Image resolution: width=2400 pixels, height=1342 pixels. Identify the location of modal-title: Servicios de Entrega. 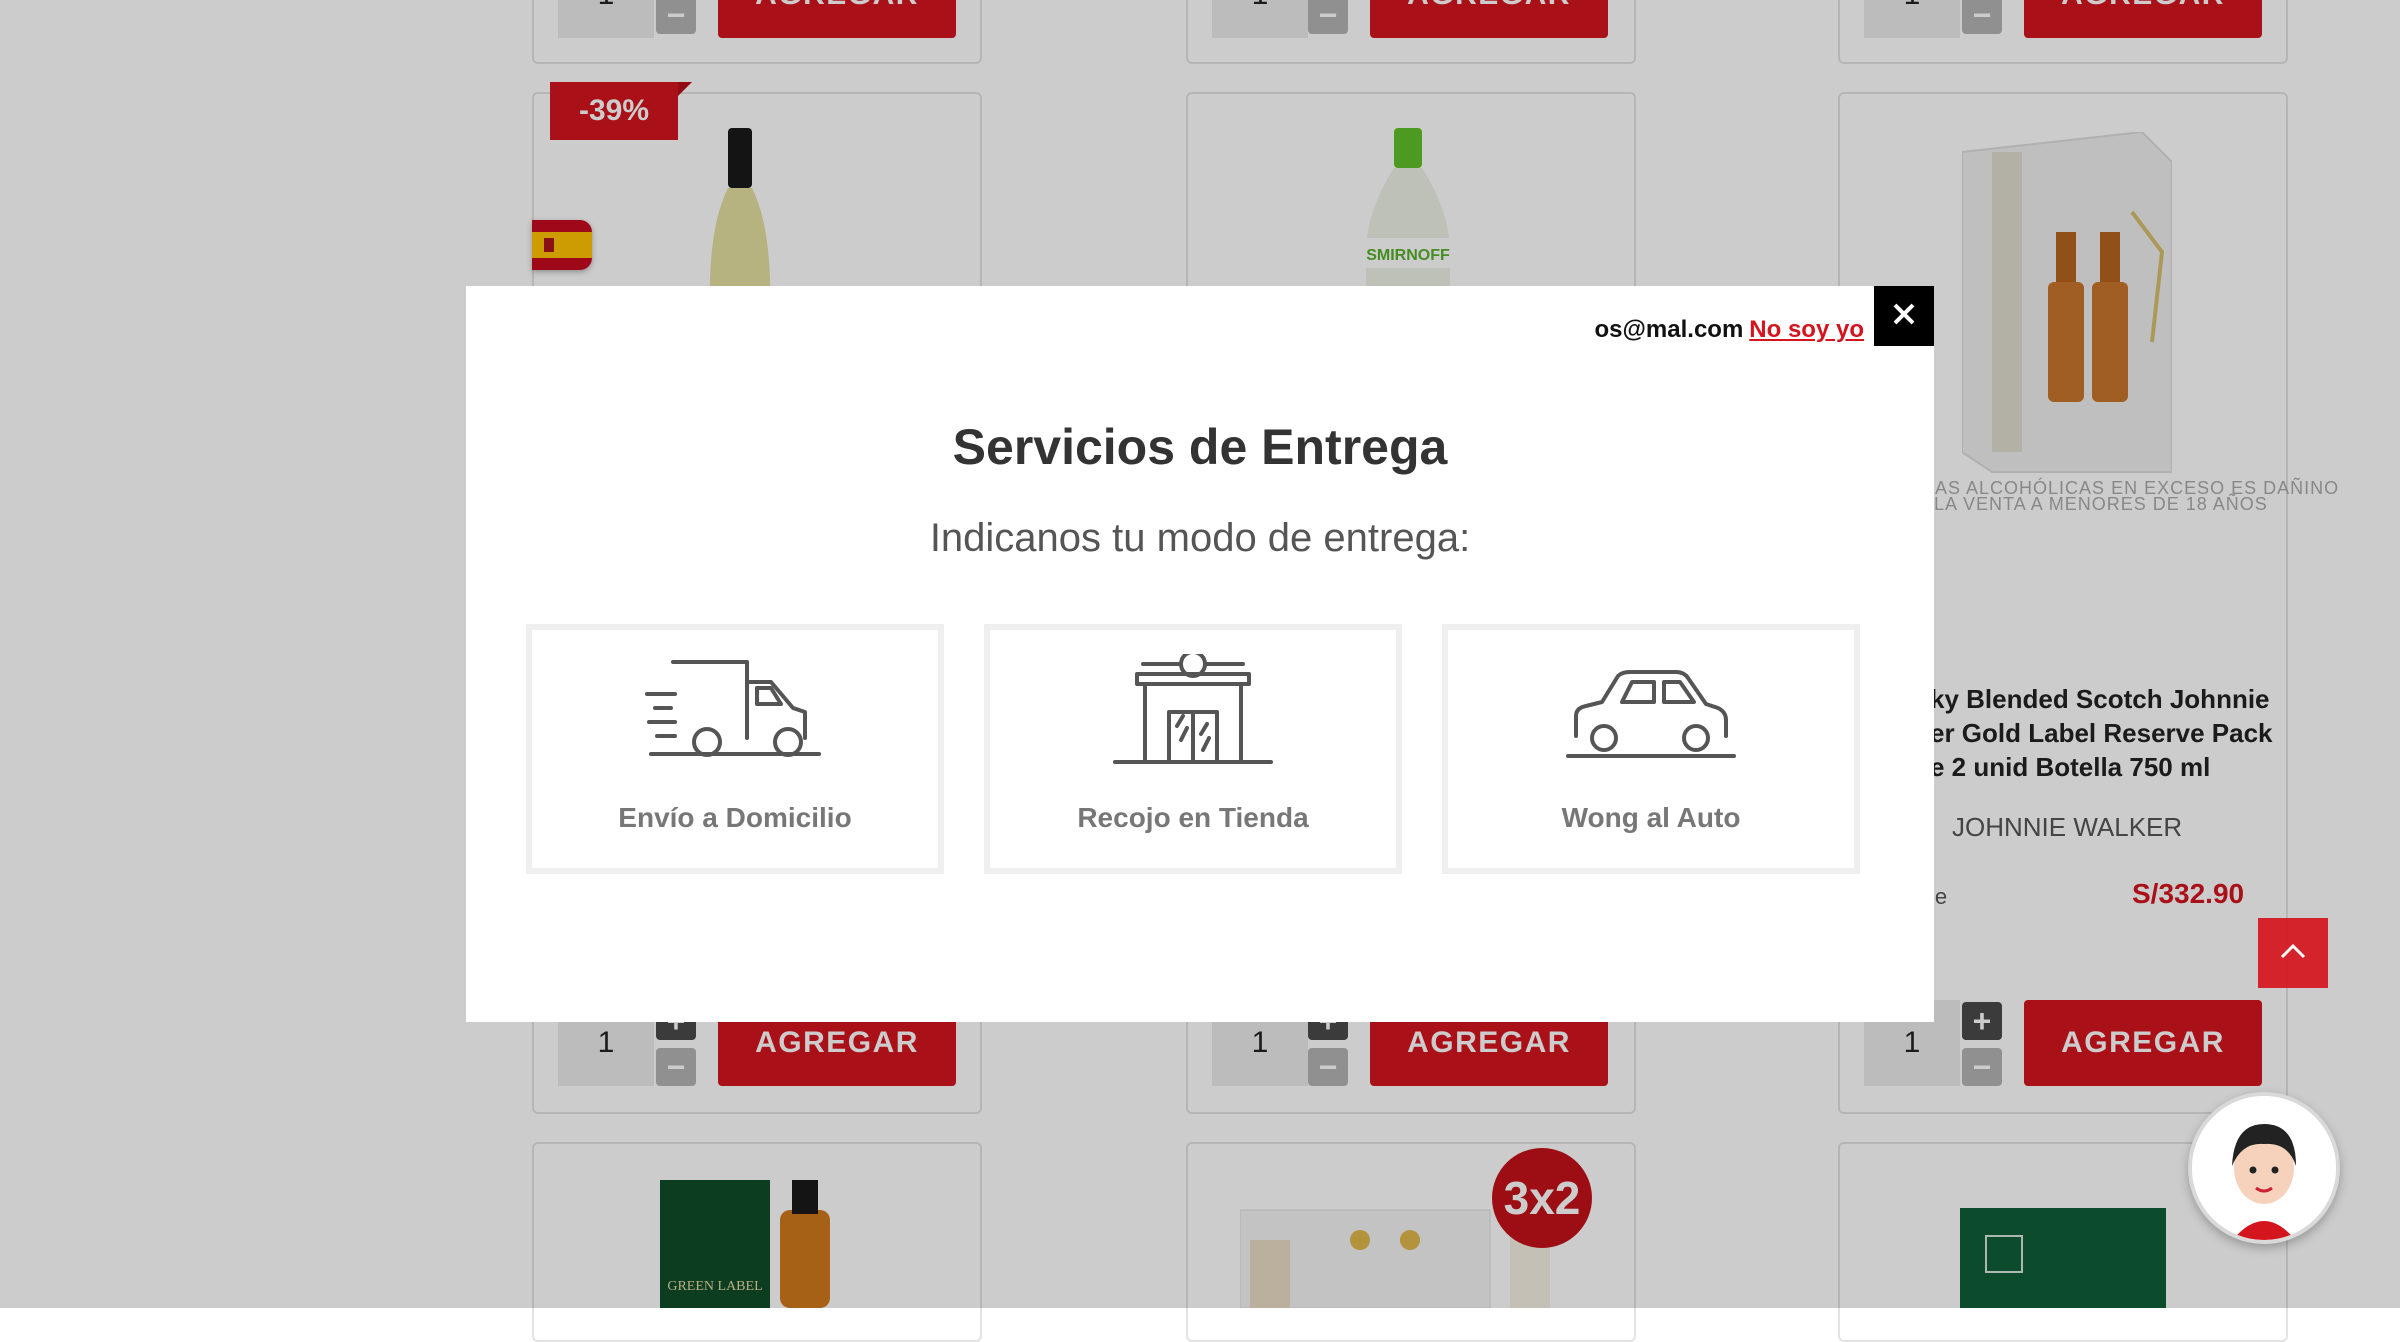
(1200, 447).